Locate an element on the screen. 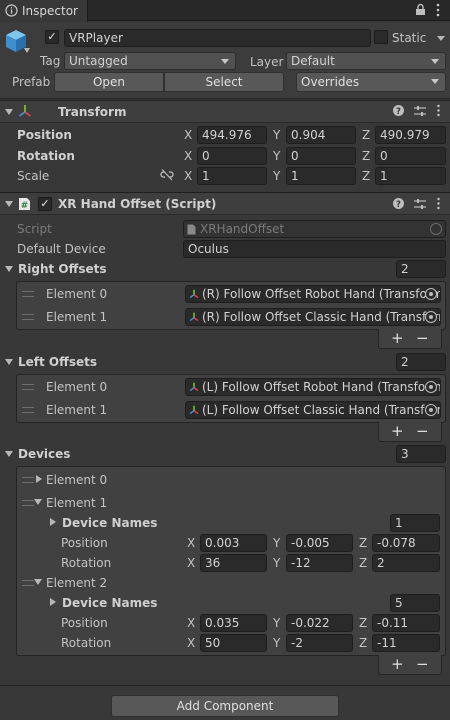  right-offsets-label: Right Offsets is located at coordinates (62, 269).